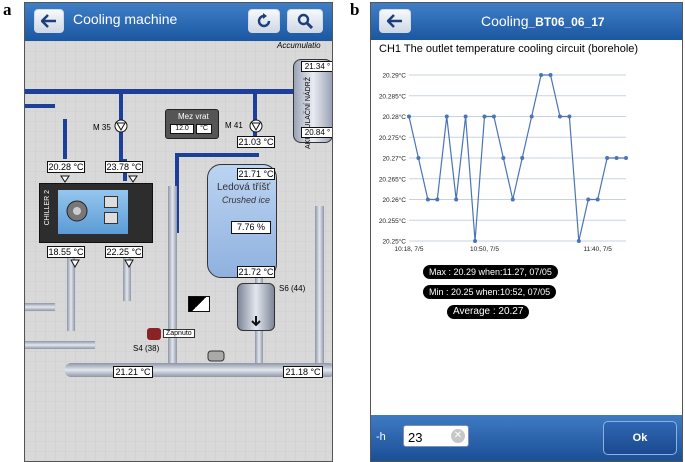  I want to click on hours-input-box: ✕, so click(436, 436).